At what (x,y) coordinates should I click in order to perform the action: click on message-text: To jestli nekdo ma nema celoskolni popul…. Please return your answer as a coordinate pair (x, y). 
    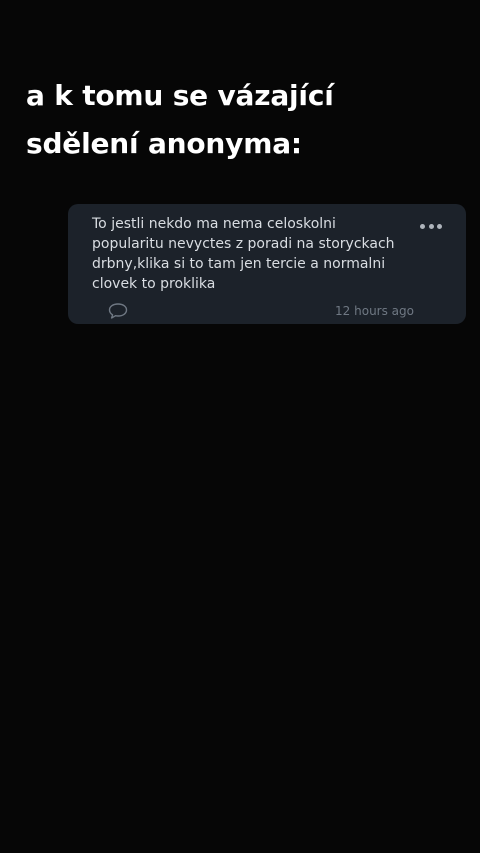
    Looking at the image, I should click on (252, 254).